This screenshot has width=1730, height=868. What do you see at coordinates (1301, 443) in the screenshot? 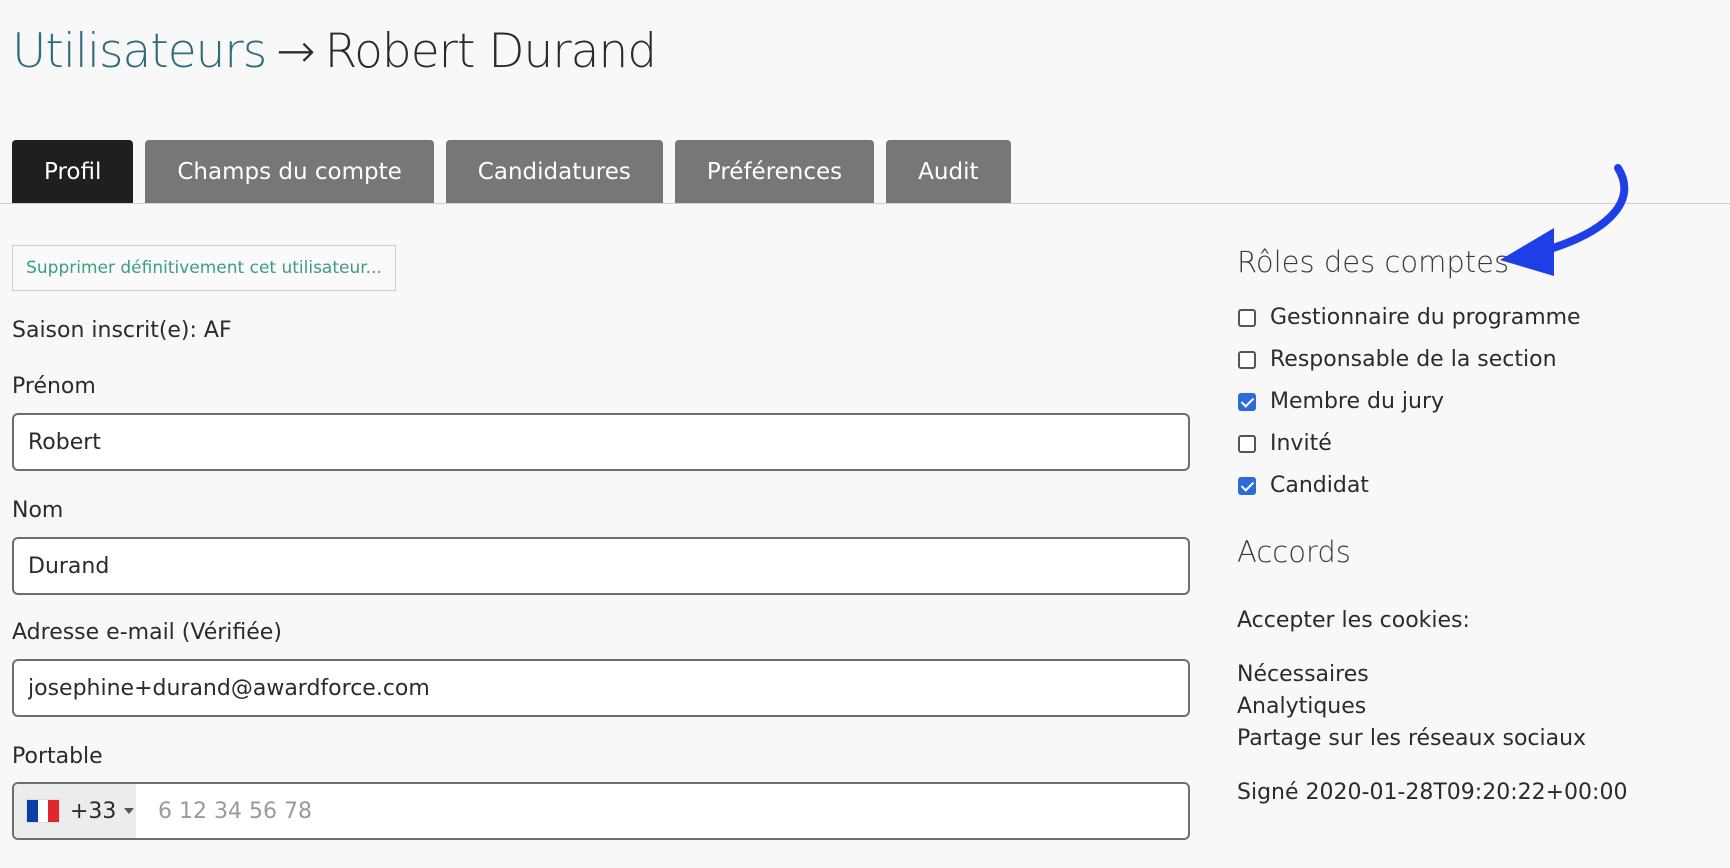
I see `role-label: Invité` at bounding box center [1301, 443].